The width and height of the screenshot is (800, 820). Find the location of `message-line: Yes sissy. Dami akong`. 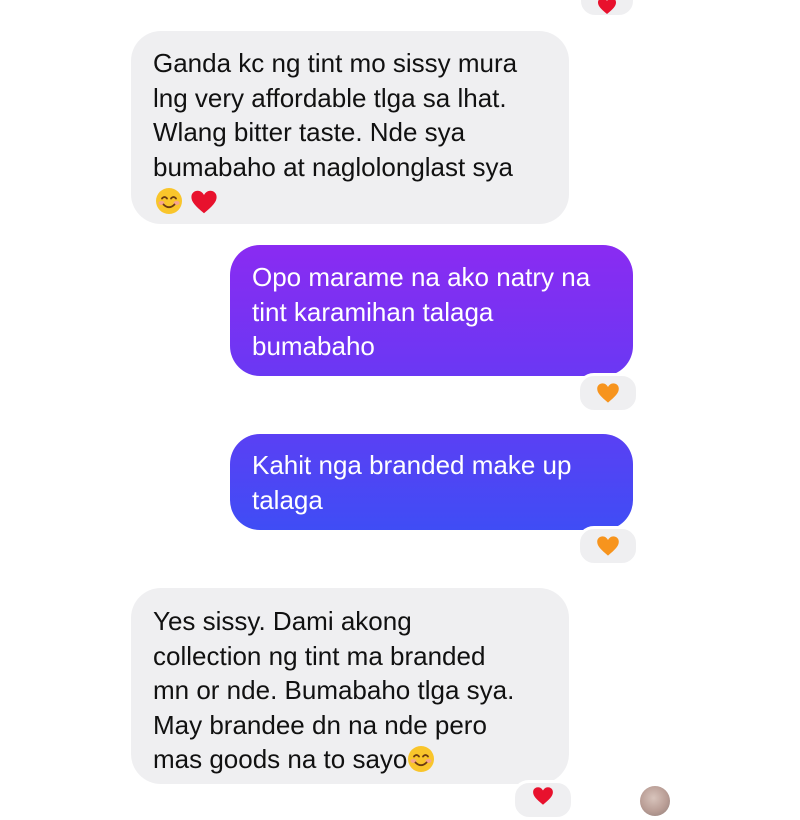

message-line: Yes sissy. Dami akong is located at coordinates (282, 621).